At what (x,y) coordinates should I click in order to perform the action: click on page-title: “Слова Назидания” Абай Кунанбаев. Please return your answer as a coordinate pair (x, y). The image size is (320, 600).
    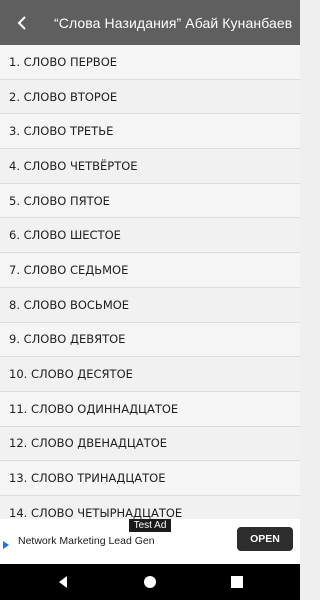
    Looking at the image, I should click on (173, 22).